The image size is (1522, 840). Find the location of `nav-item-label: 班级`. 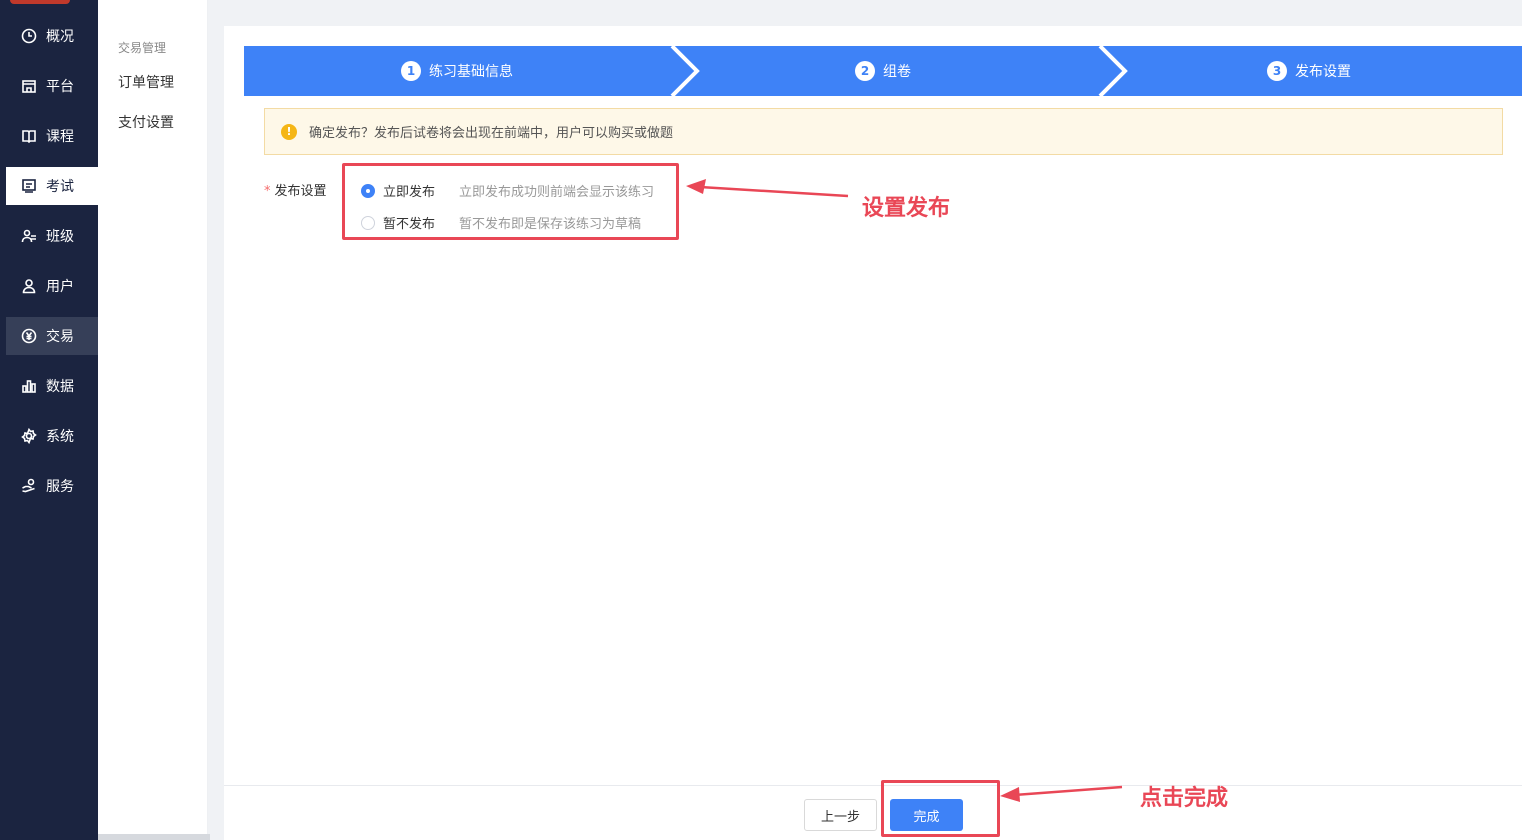

nav-item-label: 班级 is located at coordinates (60, 237).